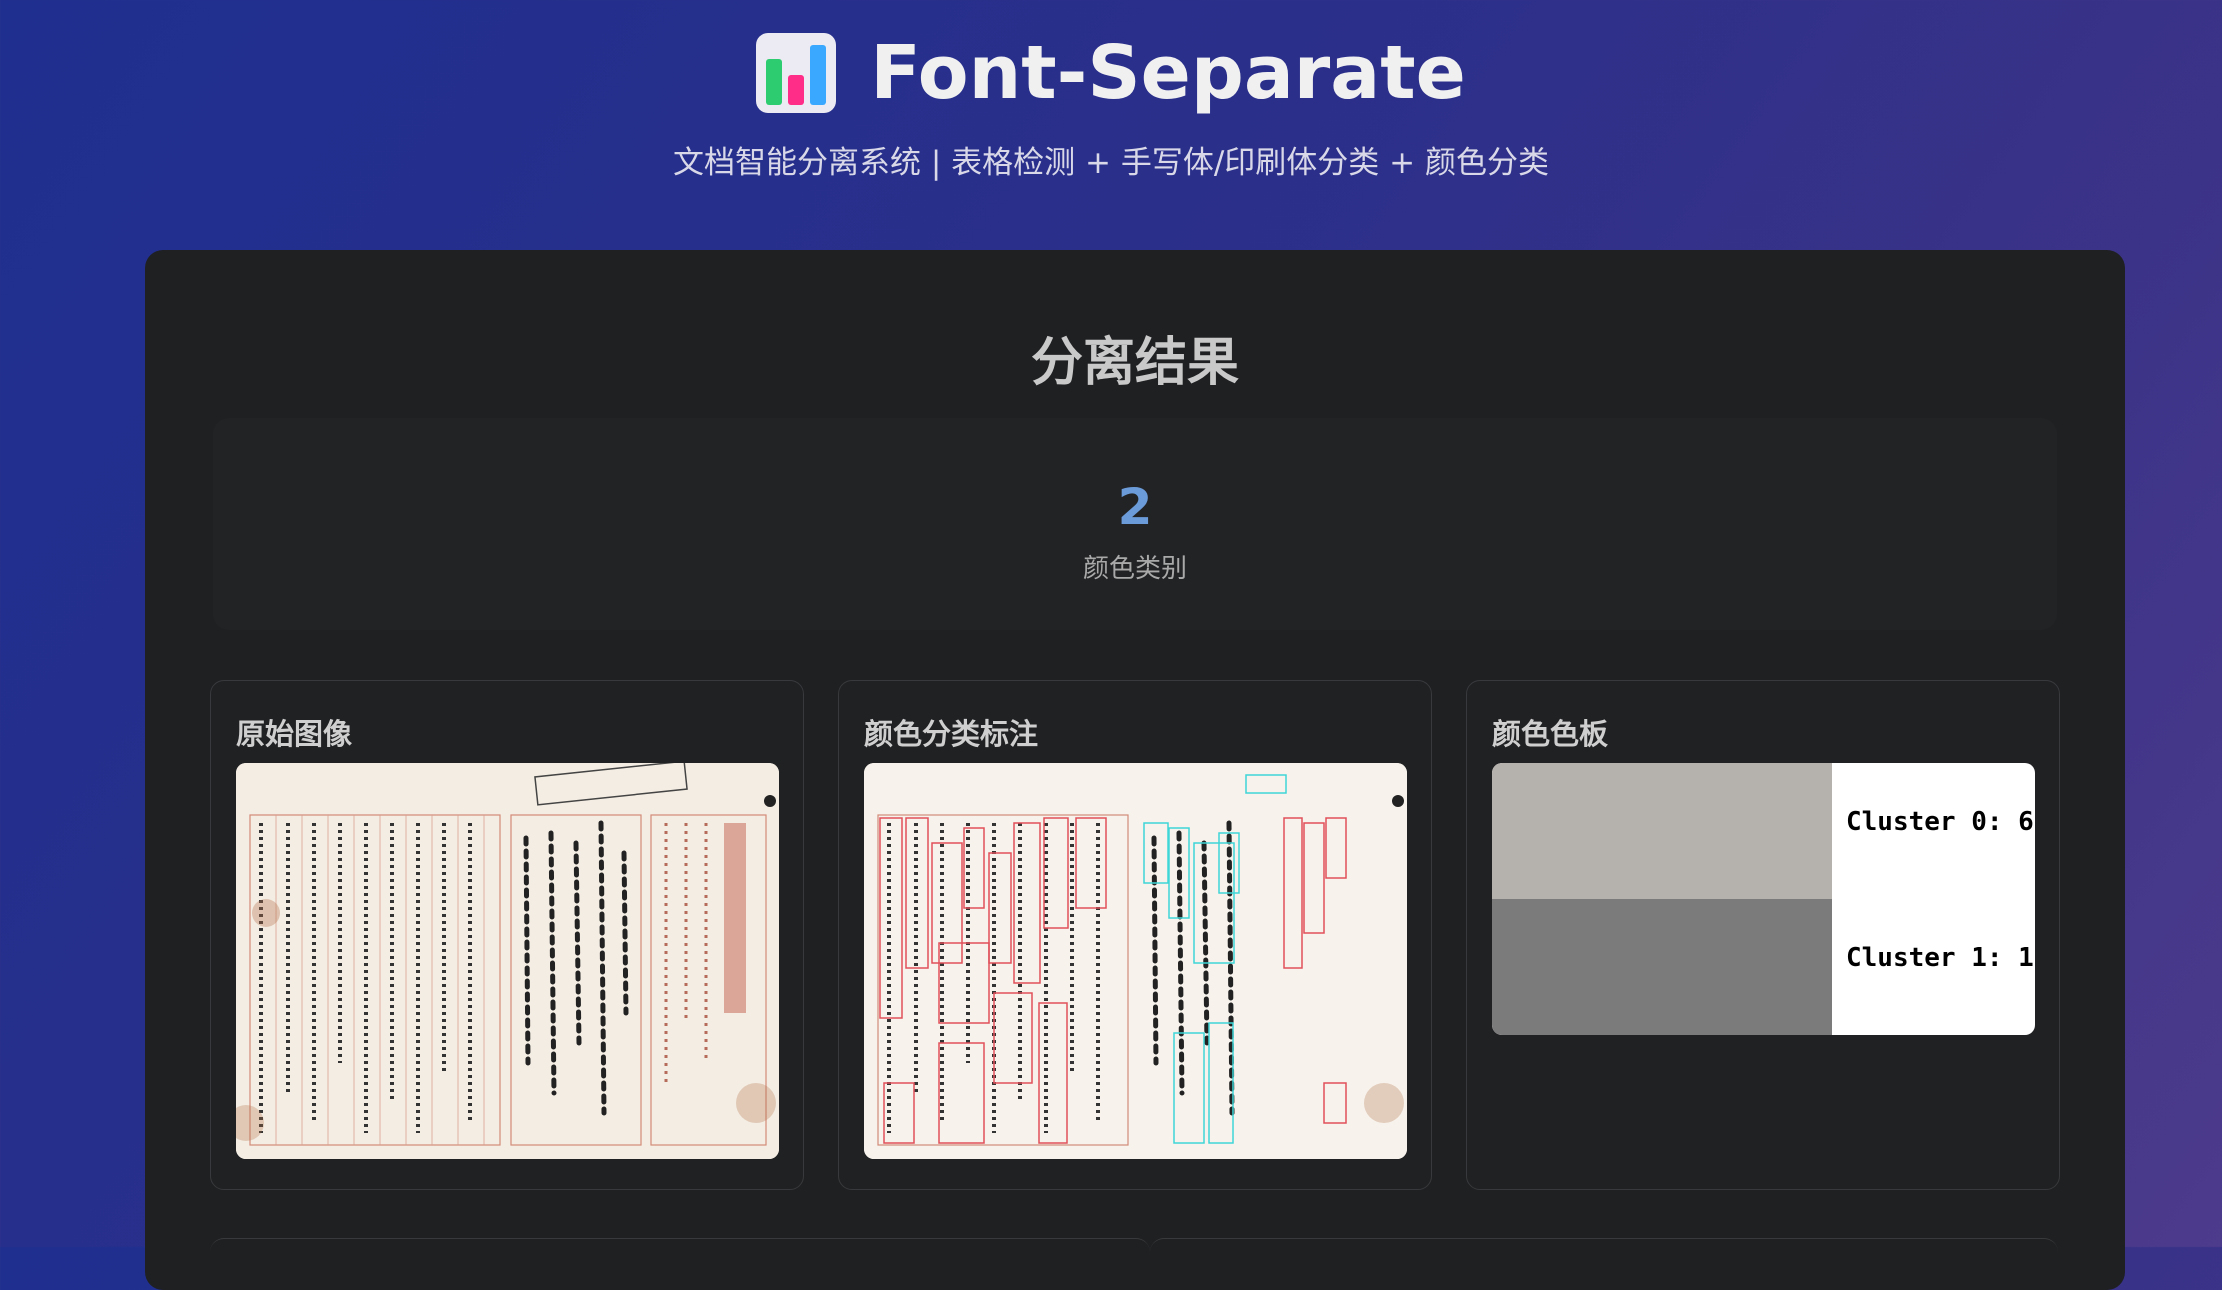 The width and height of the screenshot is (2222, 1290). I want to click on annotated-image-card: 颜色分类标注, so click(1135, 935).